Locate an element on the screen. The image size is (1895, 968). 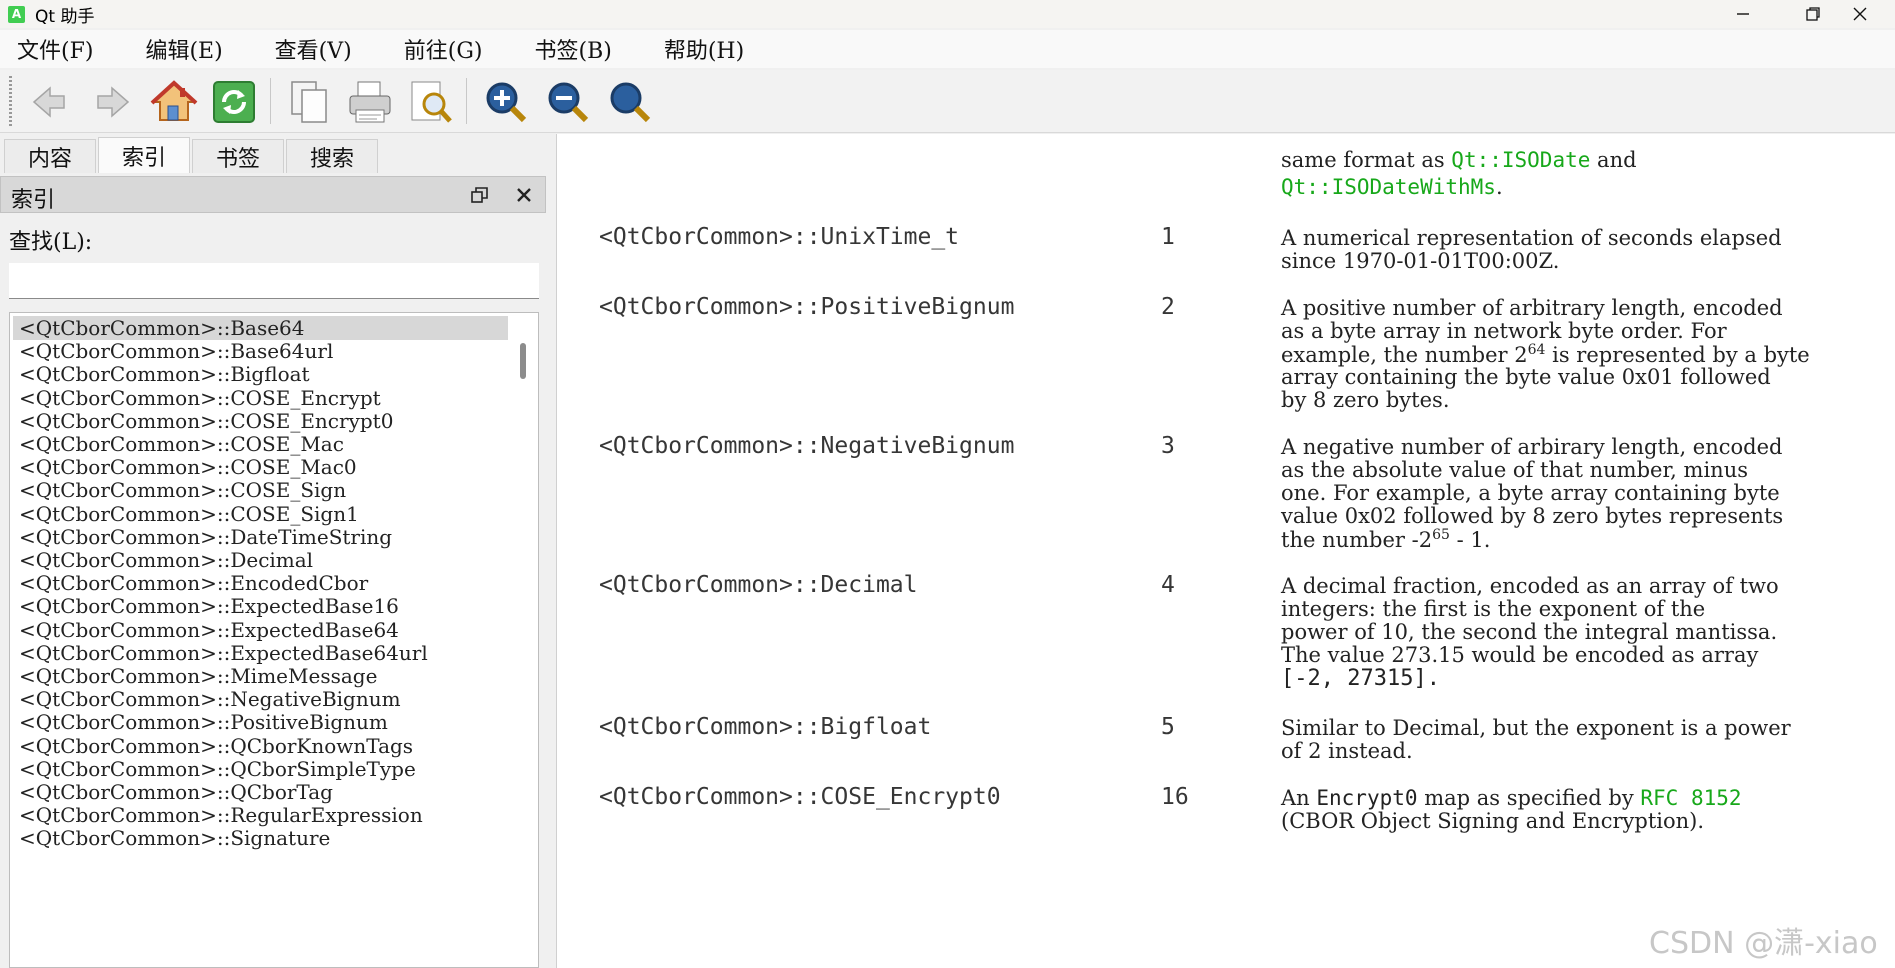
link-isodate: Qt::ISODate is located at coordinates (1520, 160).